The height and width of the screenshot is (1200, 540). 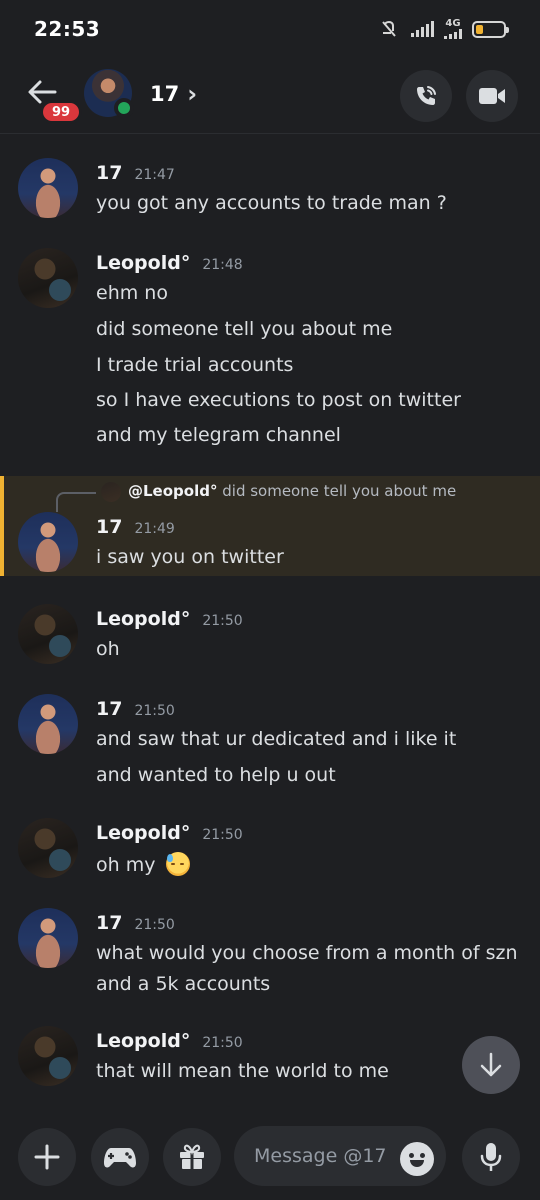 I want to click on message-text: so I have executions to post on twitter, so click(x=278, y=400).